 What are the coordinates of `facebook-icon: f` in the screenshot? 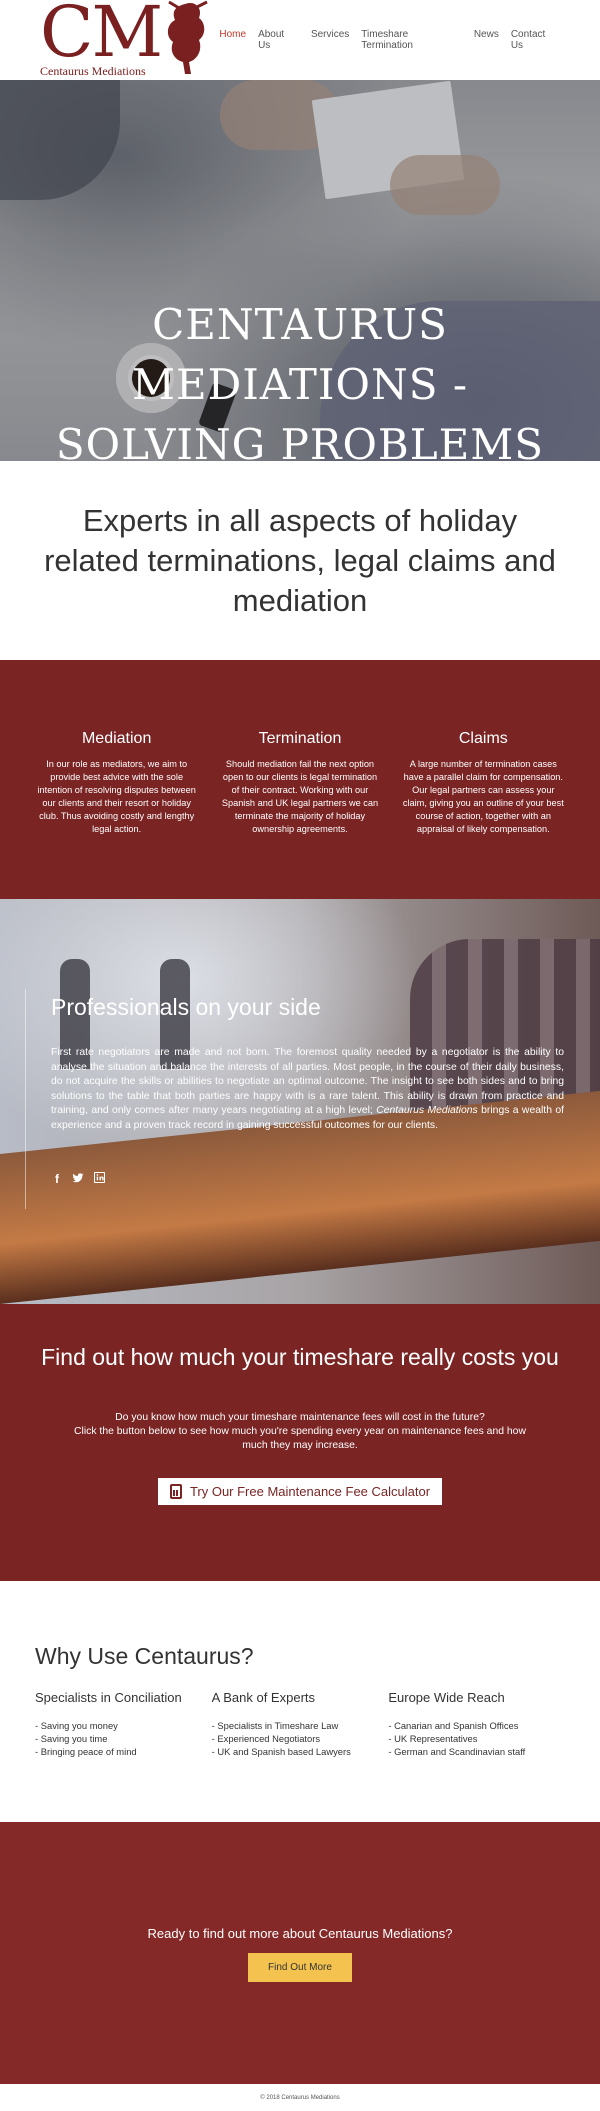 It's located at (57, 1179).